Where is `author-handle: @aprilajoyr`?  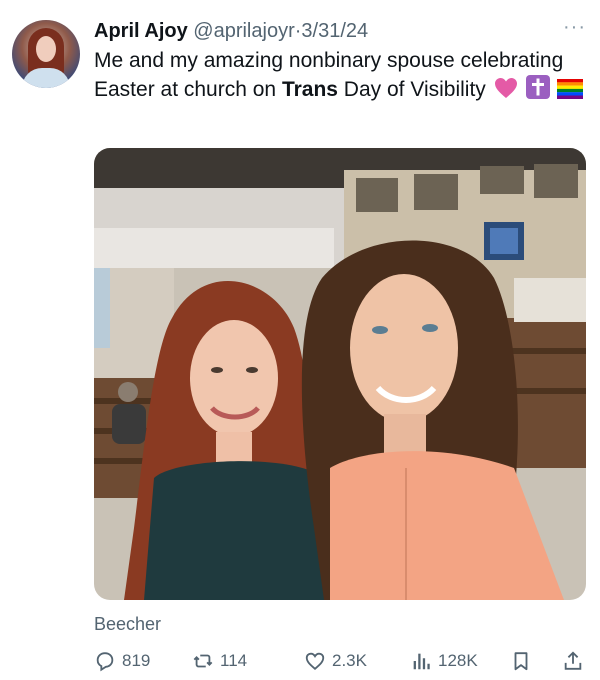 author-handle: @aprilajoyr is located at coordinates (243, 31).